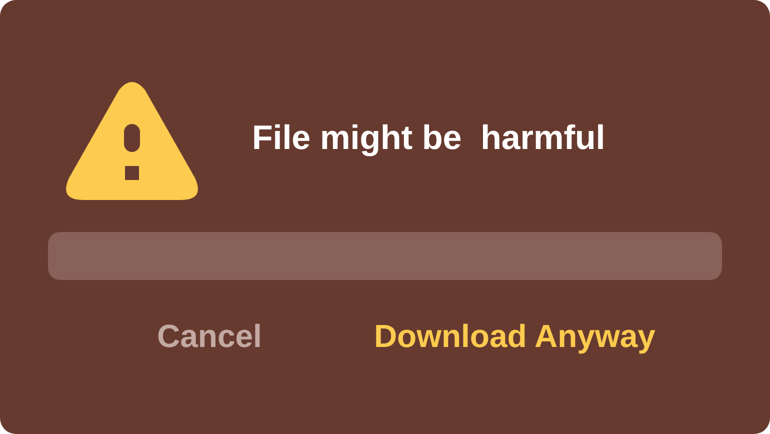 This screenshot has height=434, width=770. I want to click on warning-icon, so click(132, 141).